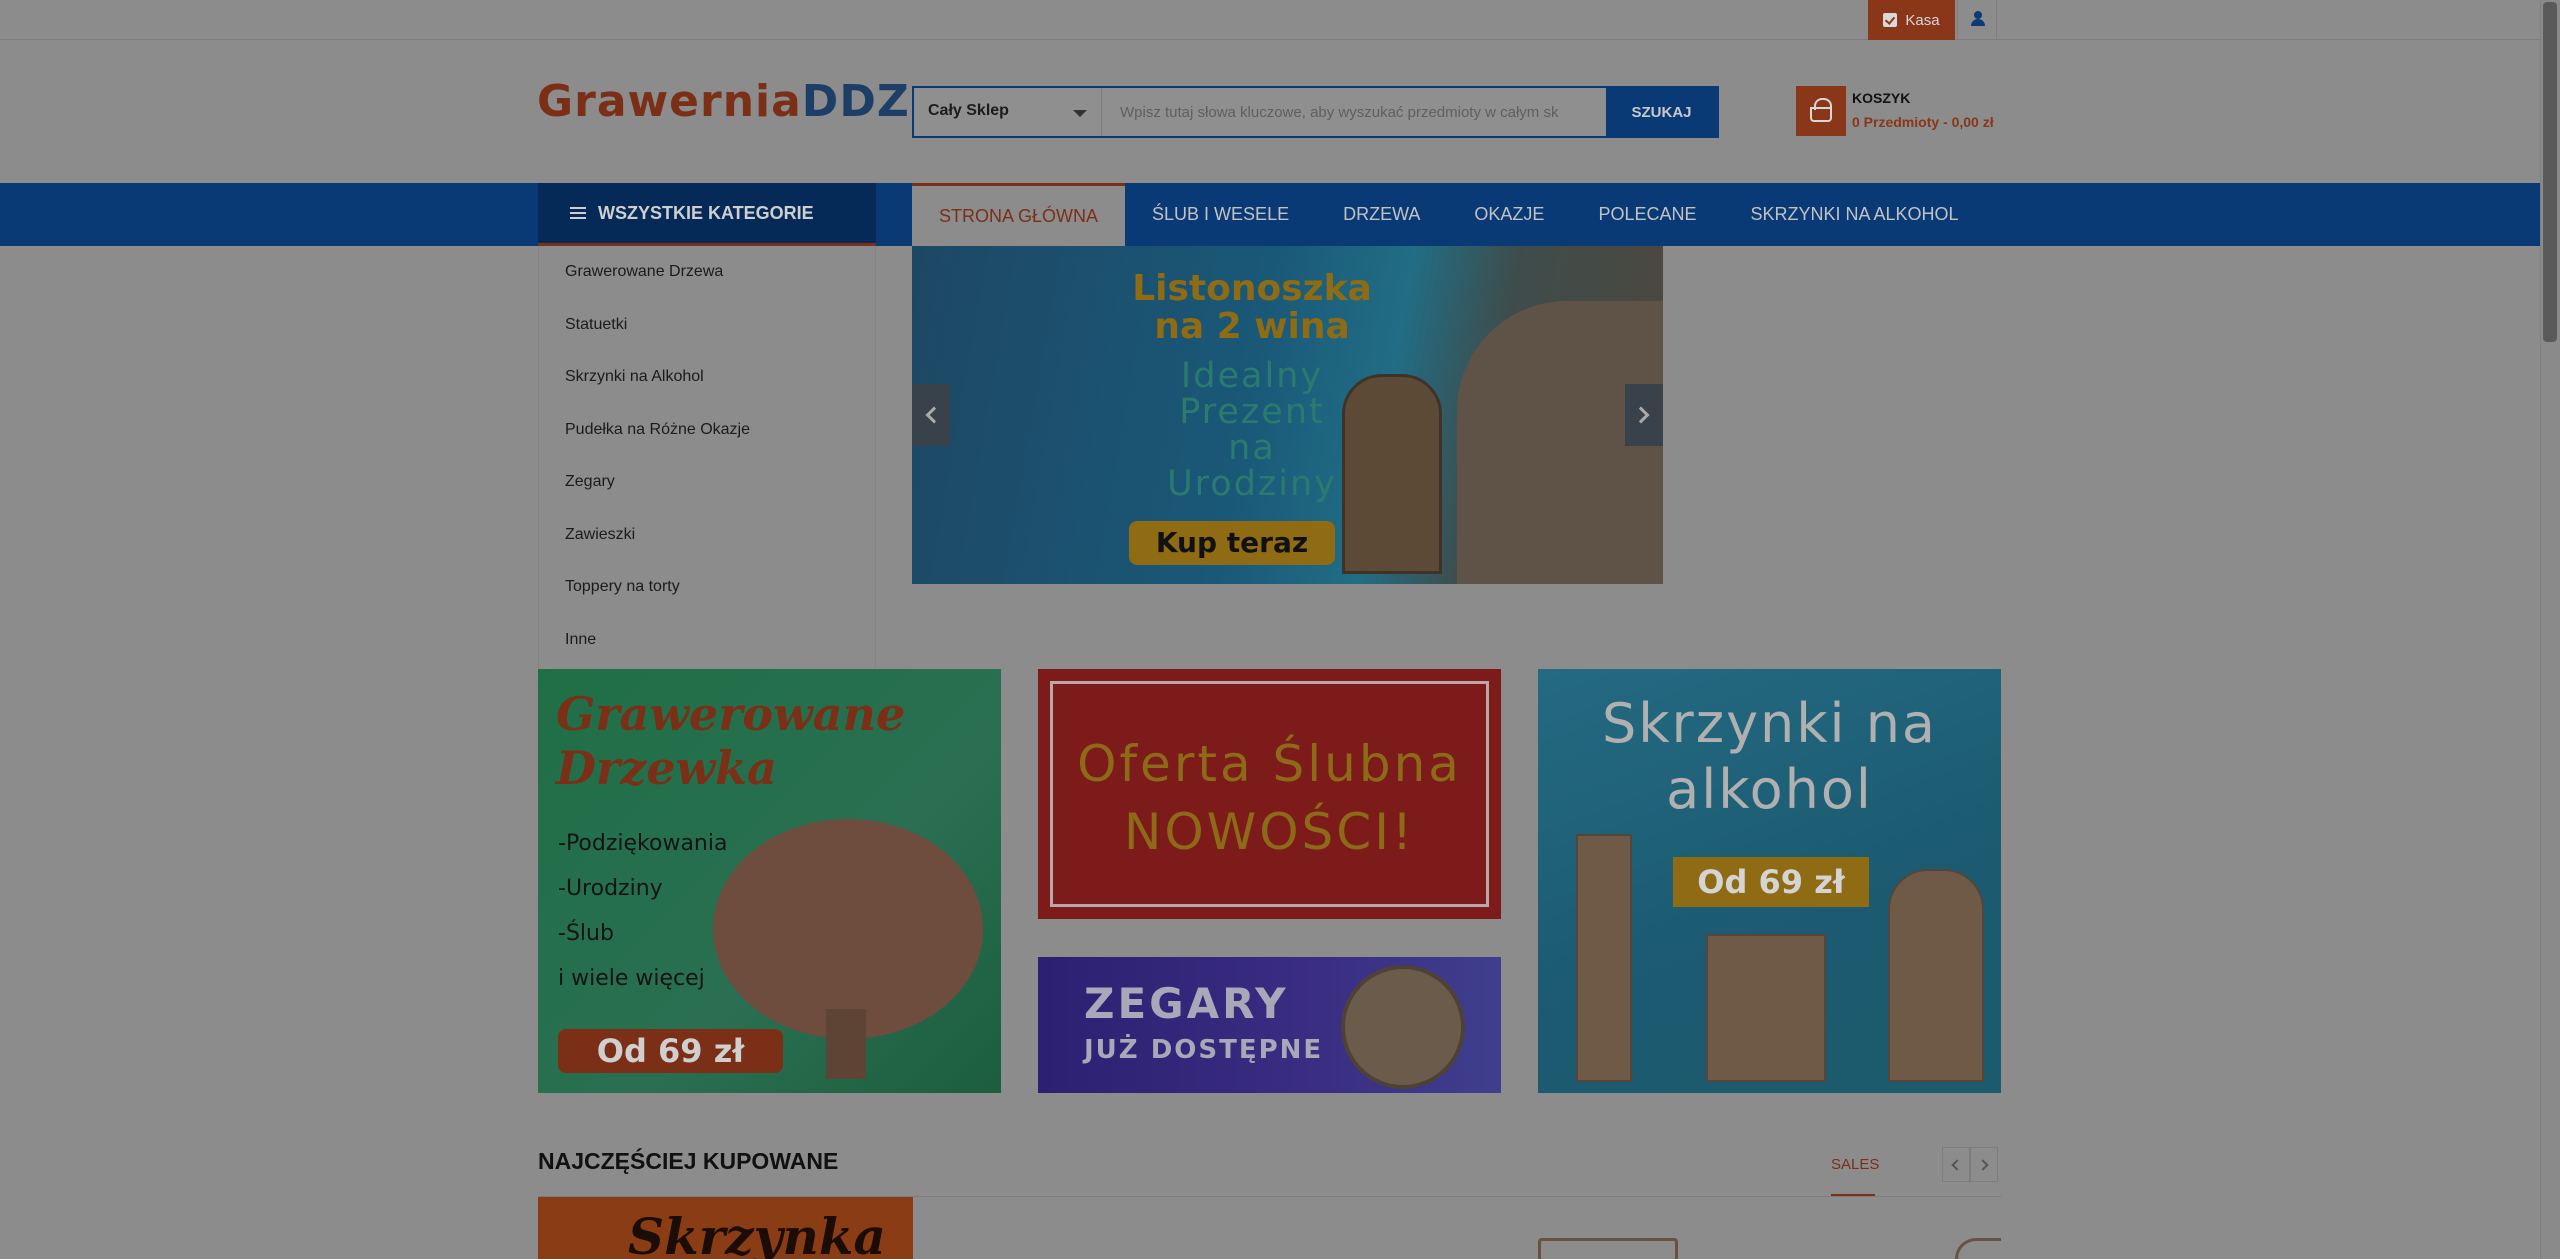  I want to click on site-logo: GrawerniaDDZ, so click(723, 101).